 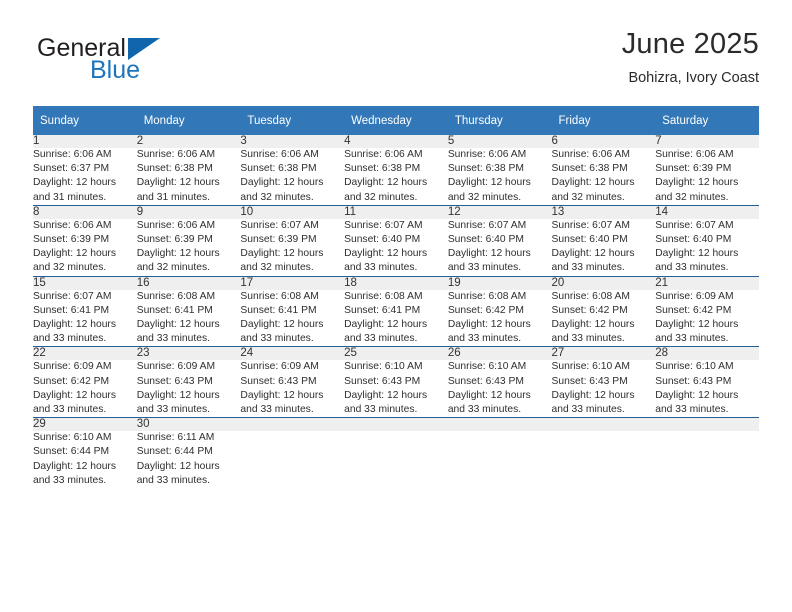 I want to click on day-number: 23, so click(x=188, y=353).